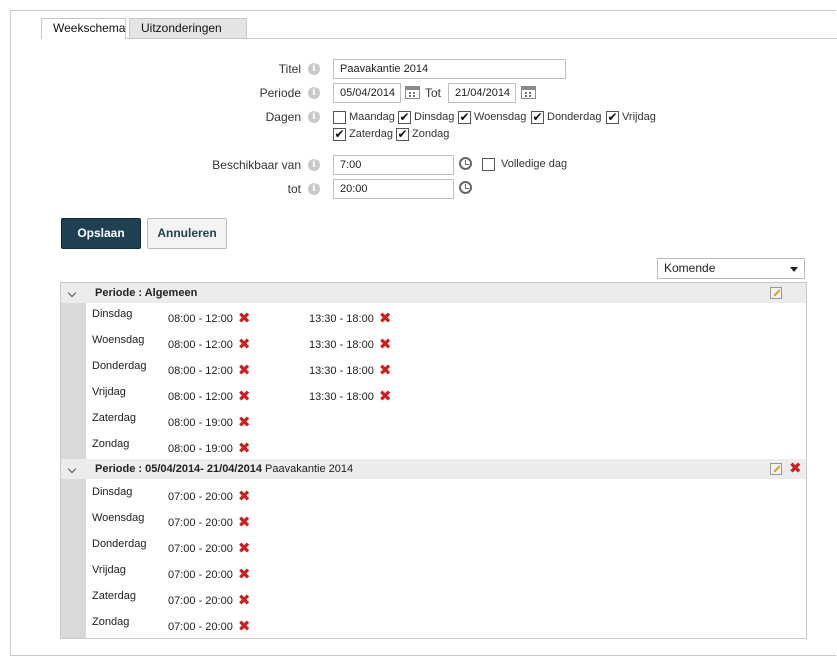  I want to click on day-checkbox-maandag, so click(339, 117).